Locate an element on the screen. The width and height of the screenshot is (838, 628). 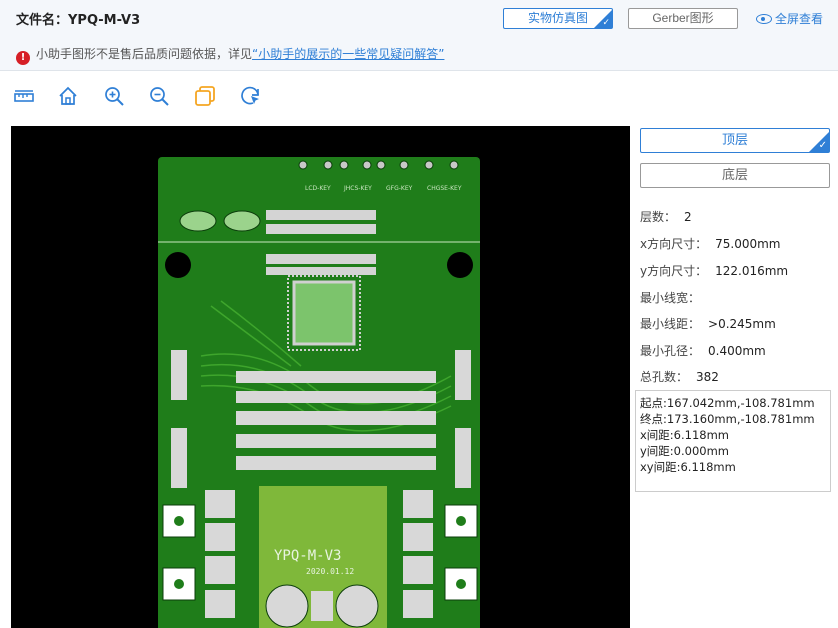
connector-label: GFG-KEY is located at coordinates (399, 188).